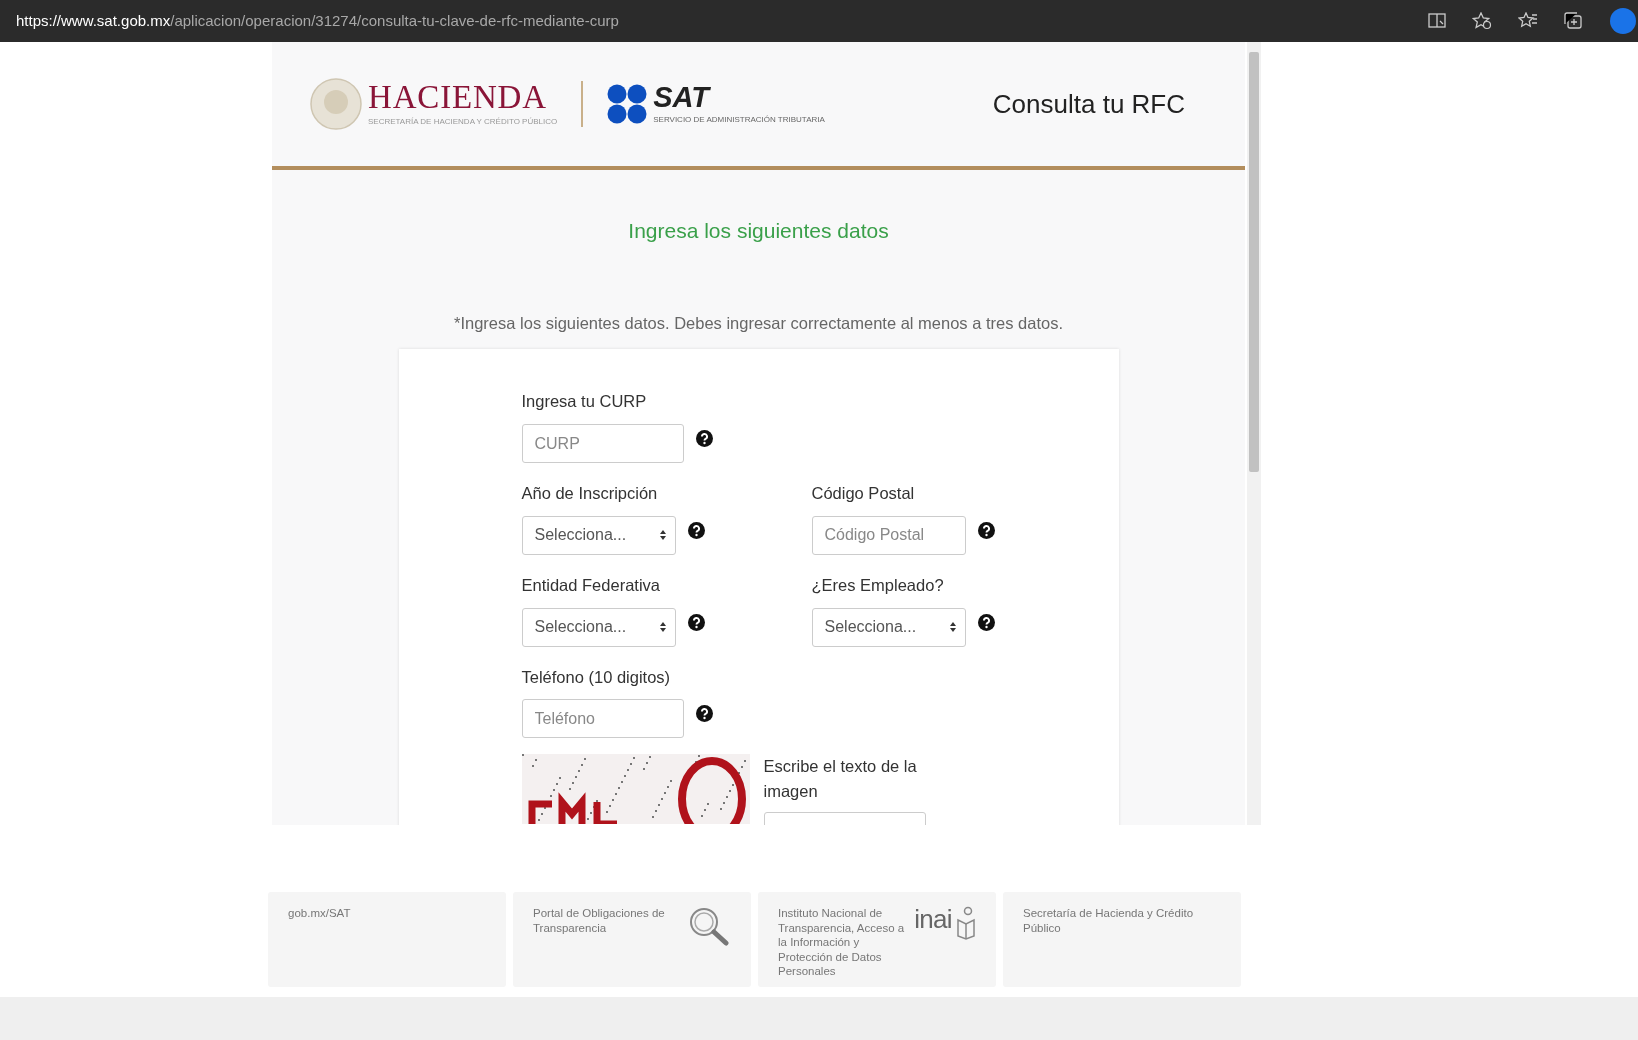 The width and height of the screenshot is (1638, 1040). What do you see at coordinates (878, 585) in the screenshot?
I see `field-label: ¿Eres Empleado?` at bounding box center [878, 585].